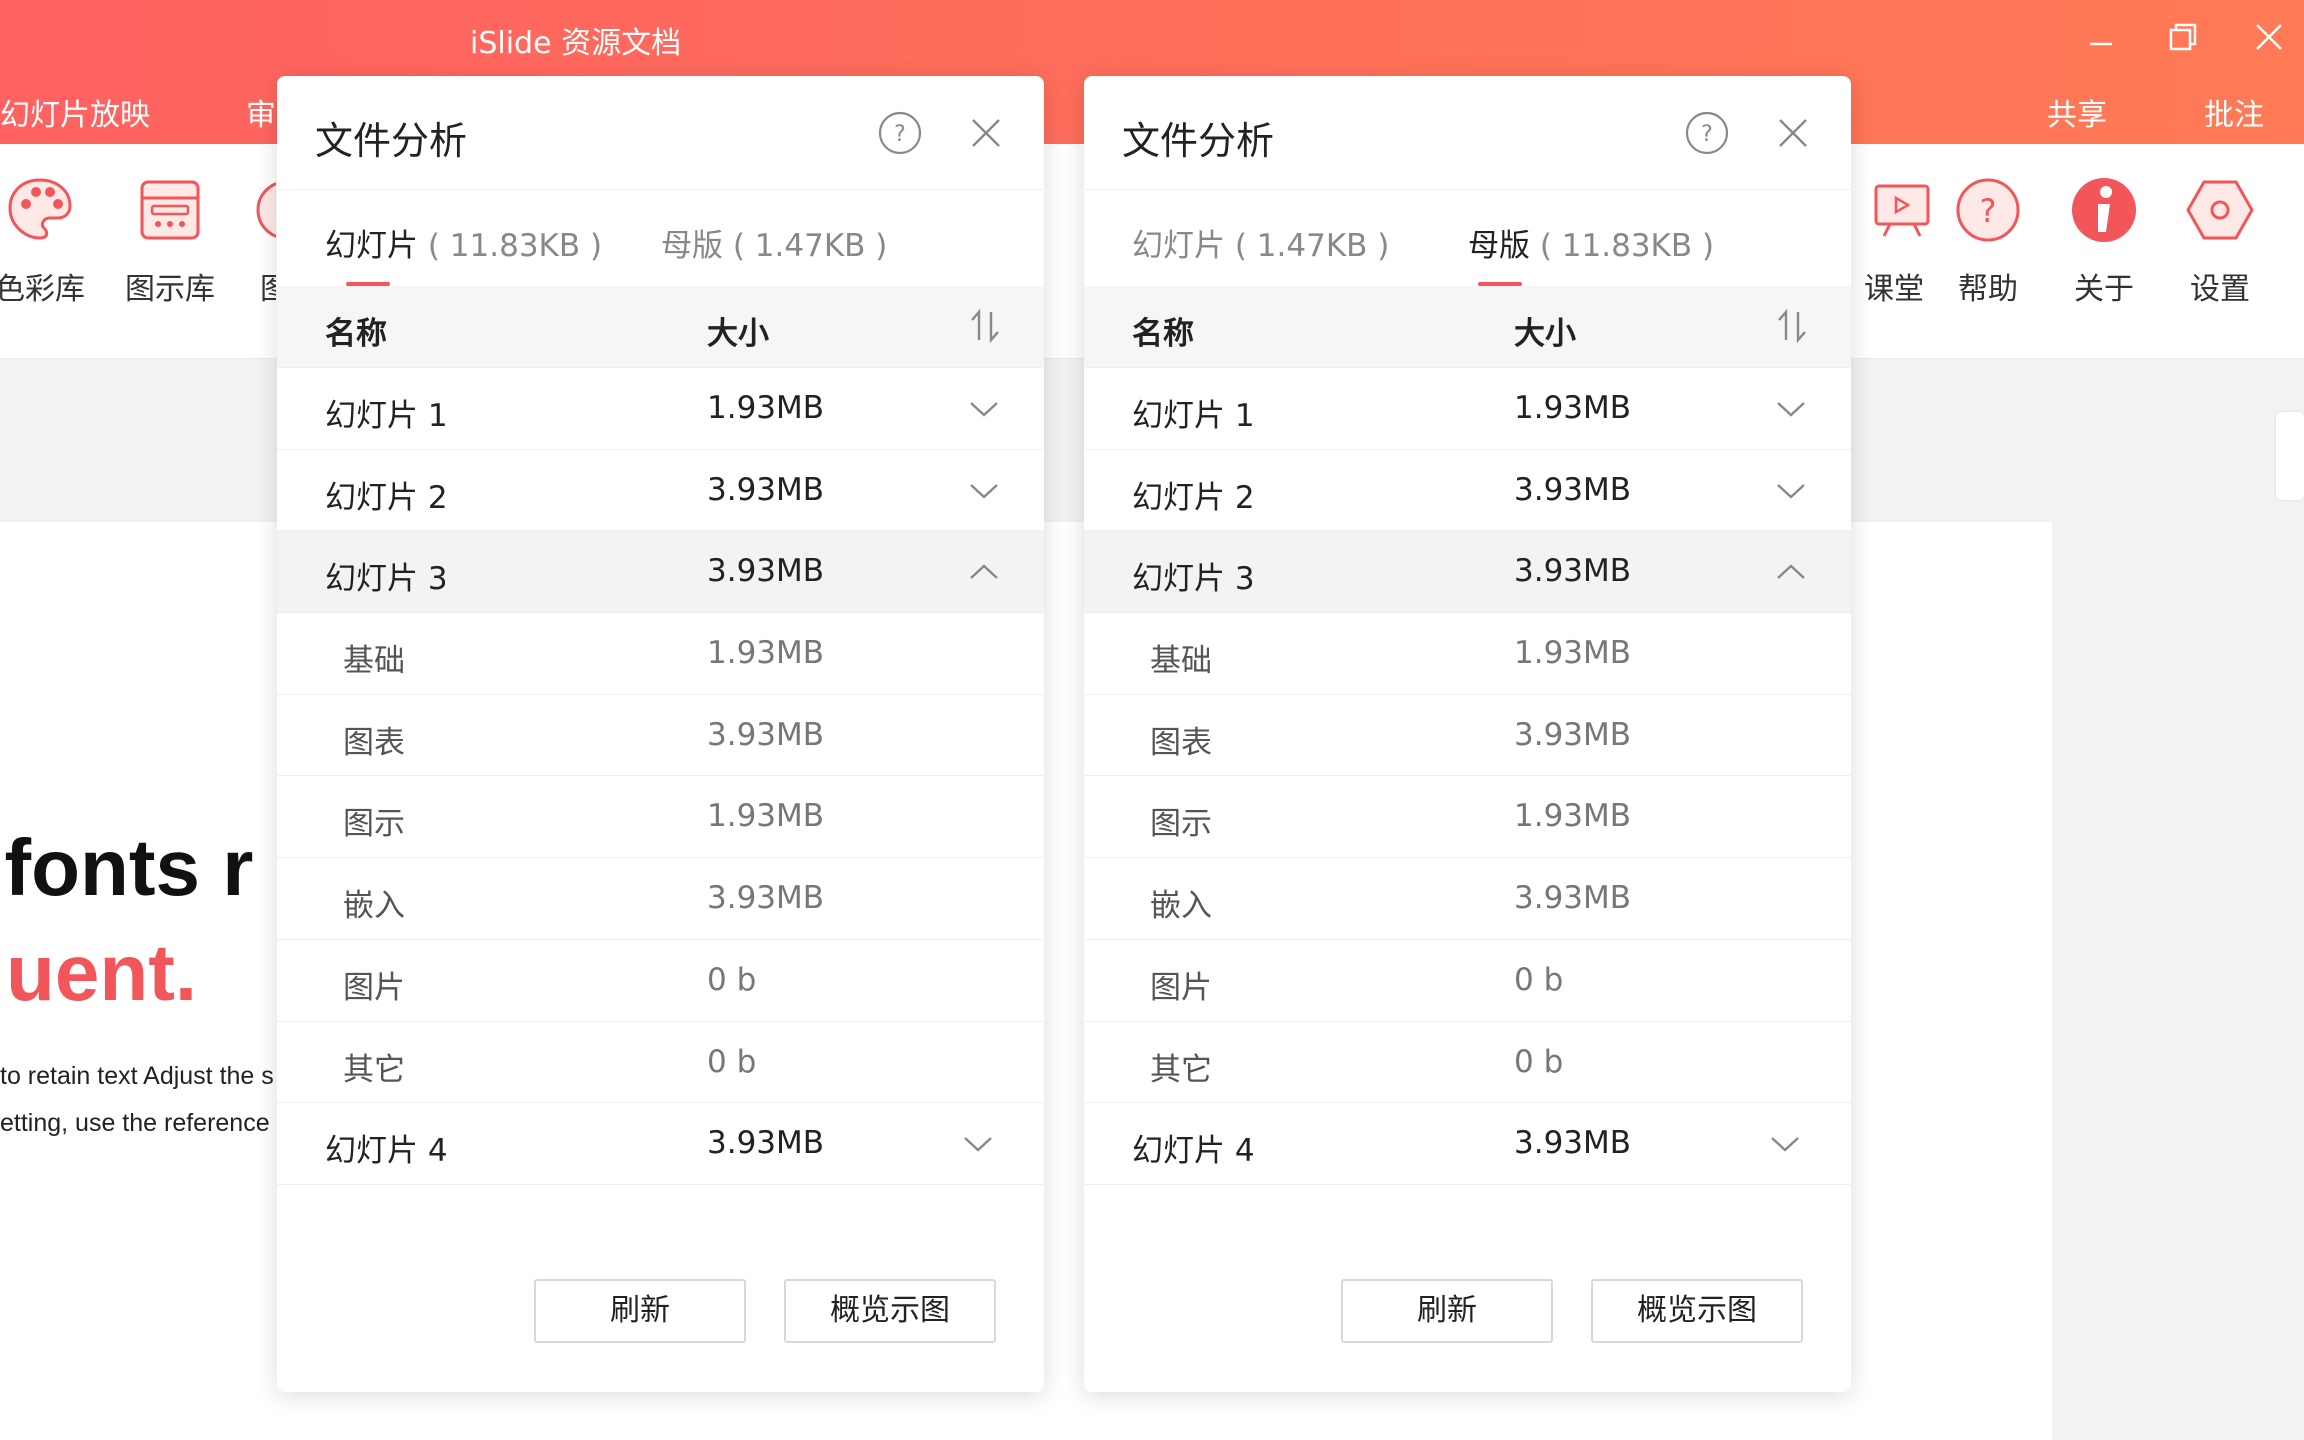  What do you see at coordinates (42, 289) in the screenshot?
I see `ribbon-label: 色彩库` at bounding box center [42, 289].